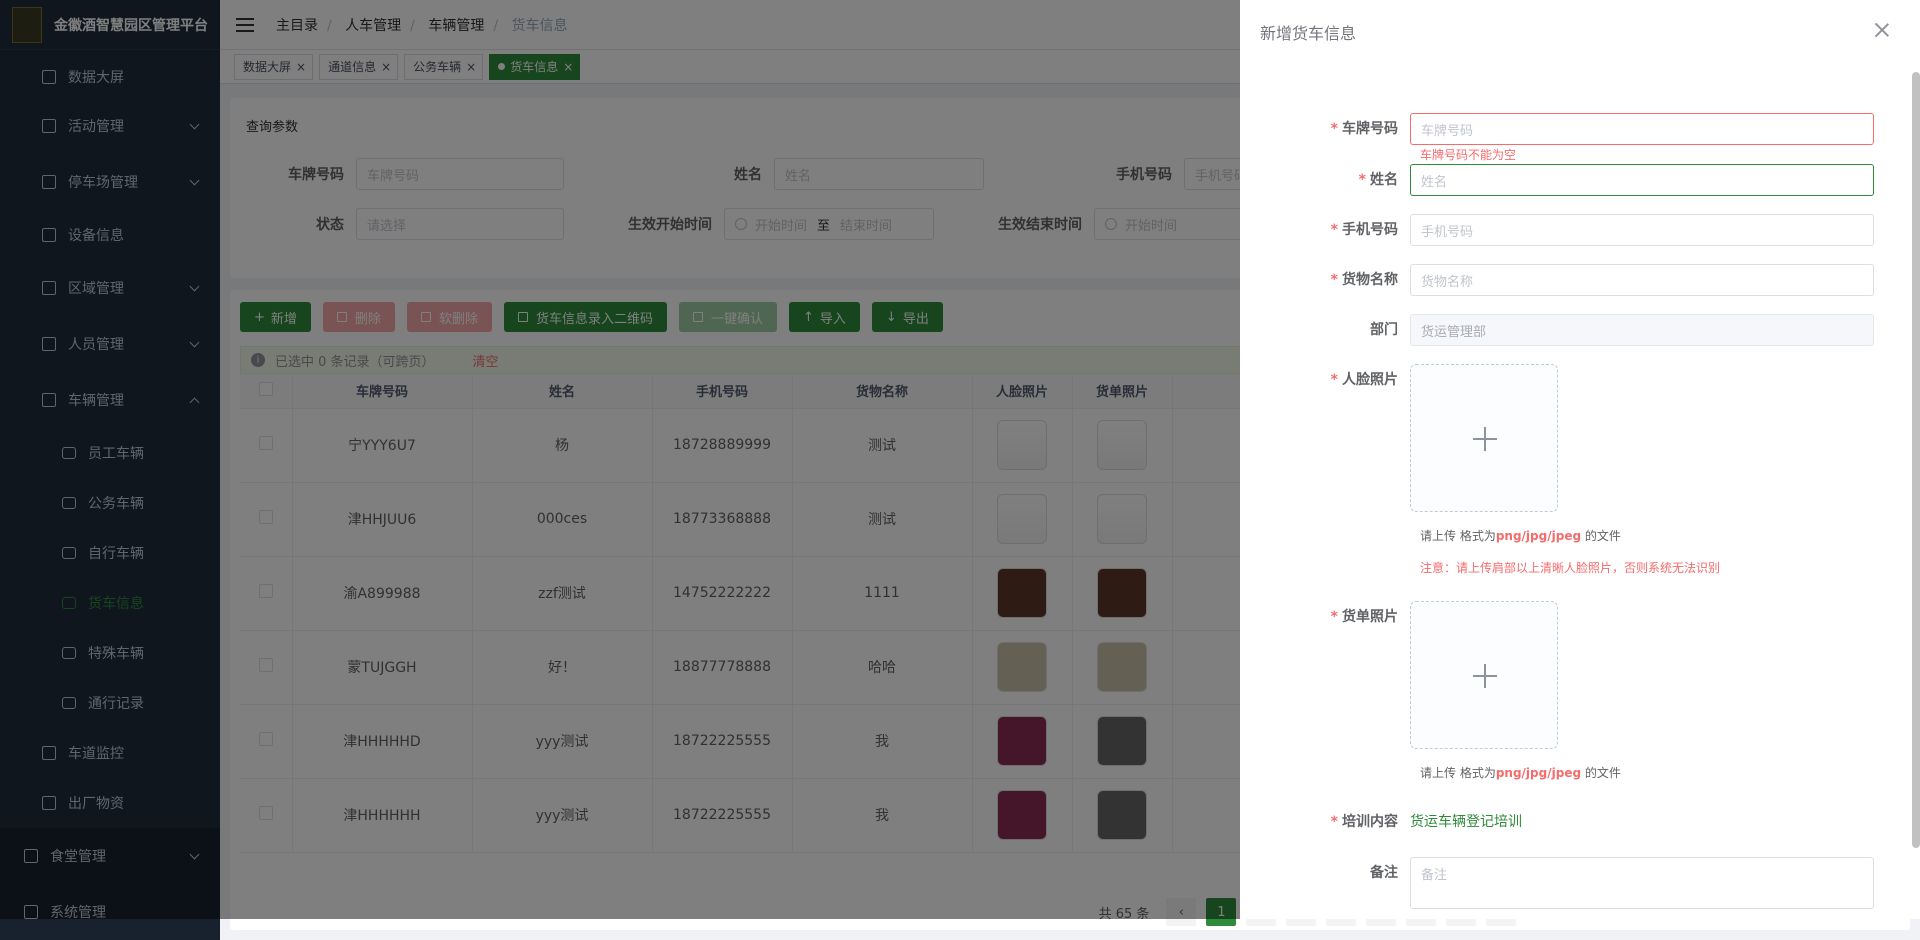 This screenshot has height=940, width=1920. What do you see at coordinates (1642, 330) in the screenshot?
I see `dept-field: 货运管理部` at bounding box center [1642, 330].